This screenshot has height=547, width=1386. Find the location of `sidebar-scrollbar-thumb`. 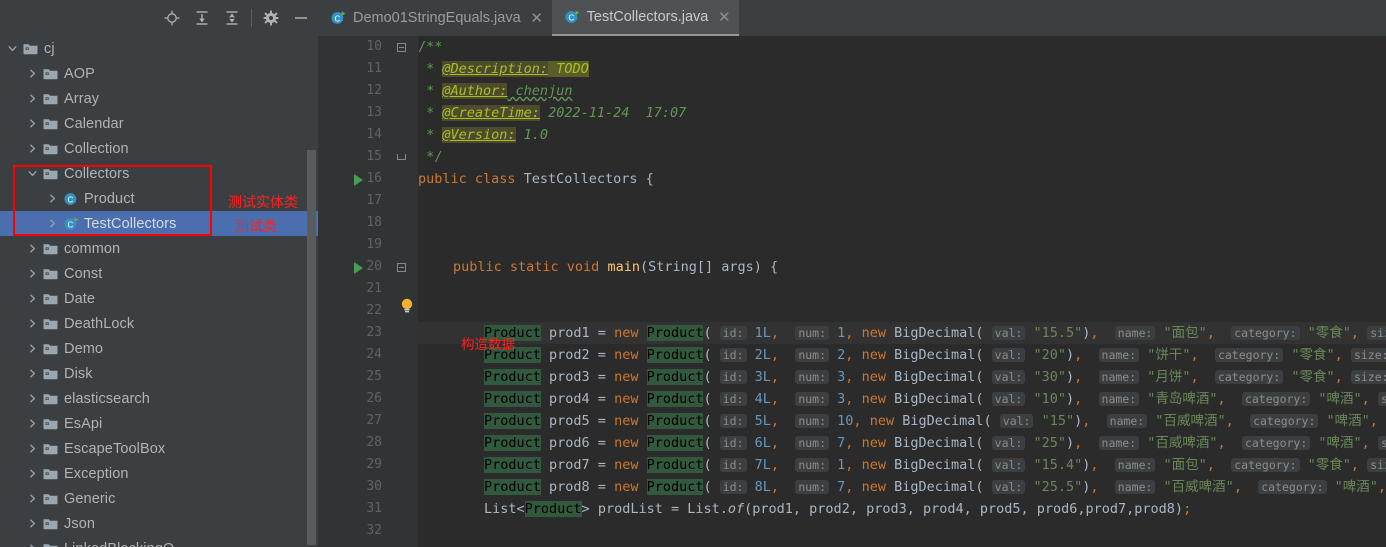

sidebar-scrollbar-thumb is located at coordinates (311, 347).